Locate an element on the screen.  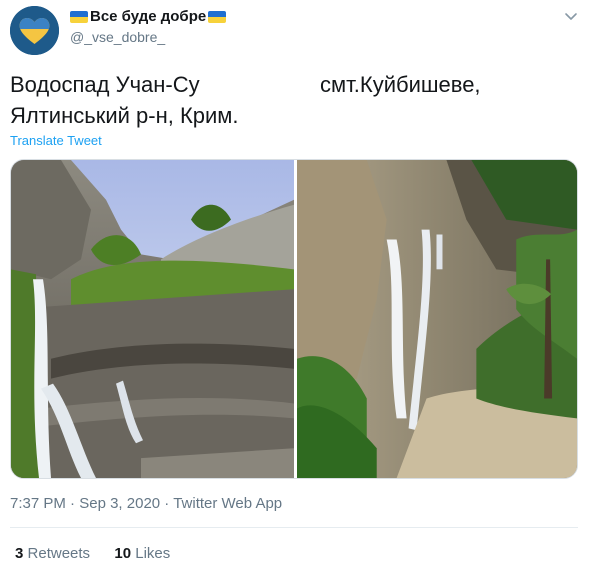
tweet-metadata: 7:37 PM · Sep 3, 2020 · Twitter Web App is located at coordinates (146, 503).